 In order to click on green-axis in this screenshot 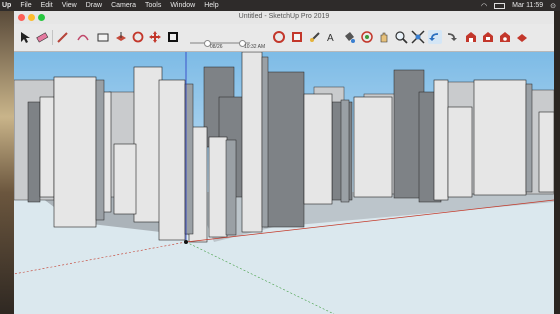, I will do `click(260, 277)`.